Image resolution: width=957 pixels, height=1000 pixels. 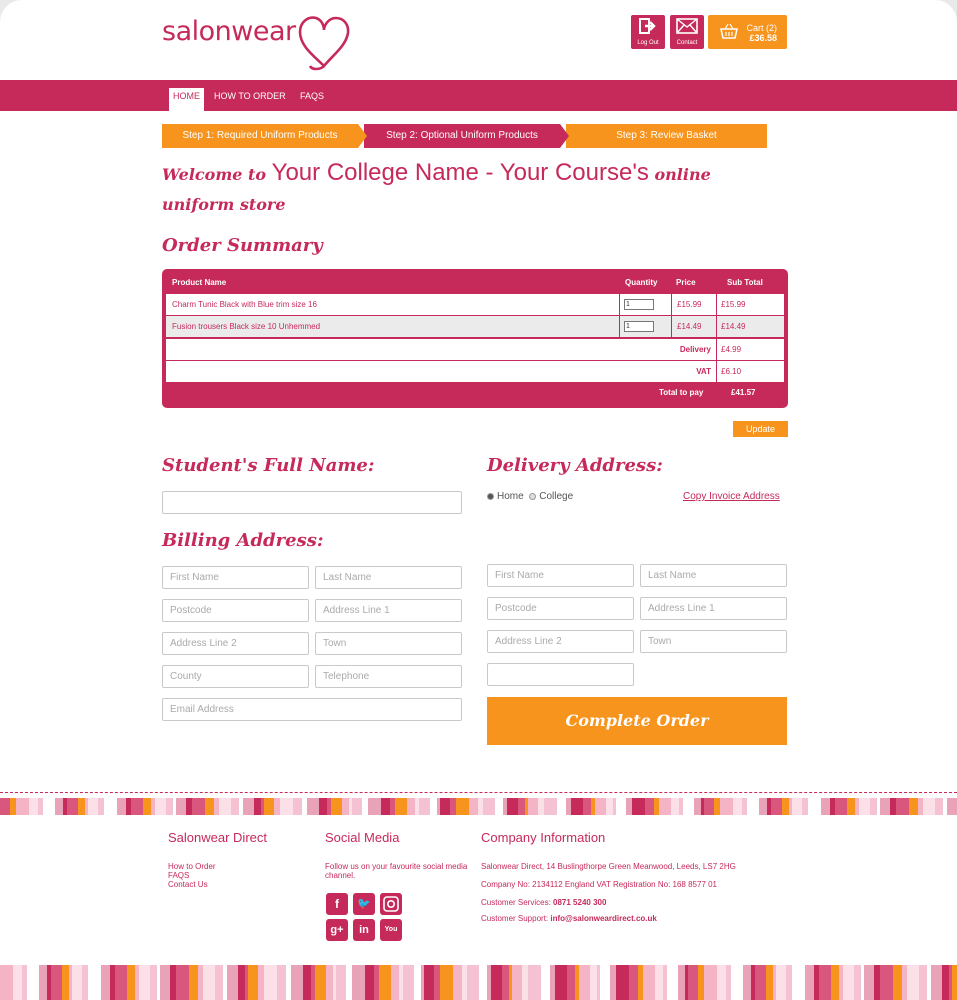 What do you see at coordinates (250, 99) in the screenshot?
I see `nav-how-to-order: HOW TO ORDER` at bounding box center [250, 99].